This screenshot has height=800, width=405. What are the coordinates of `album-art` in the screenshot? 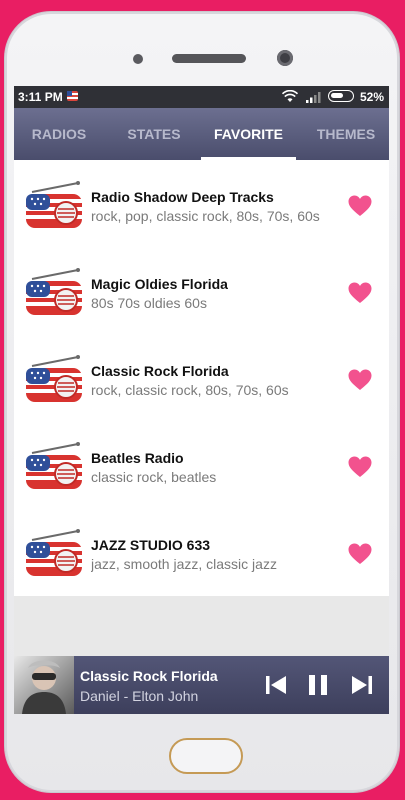 It's located at (44, 685).